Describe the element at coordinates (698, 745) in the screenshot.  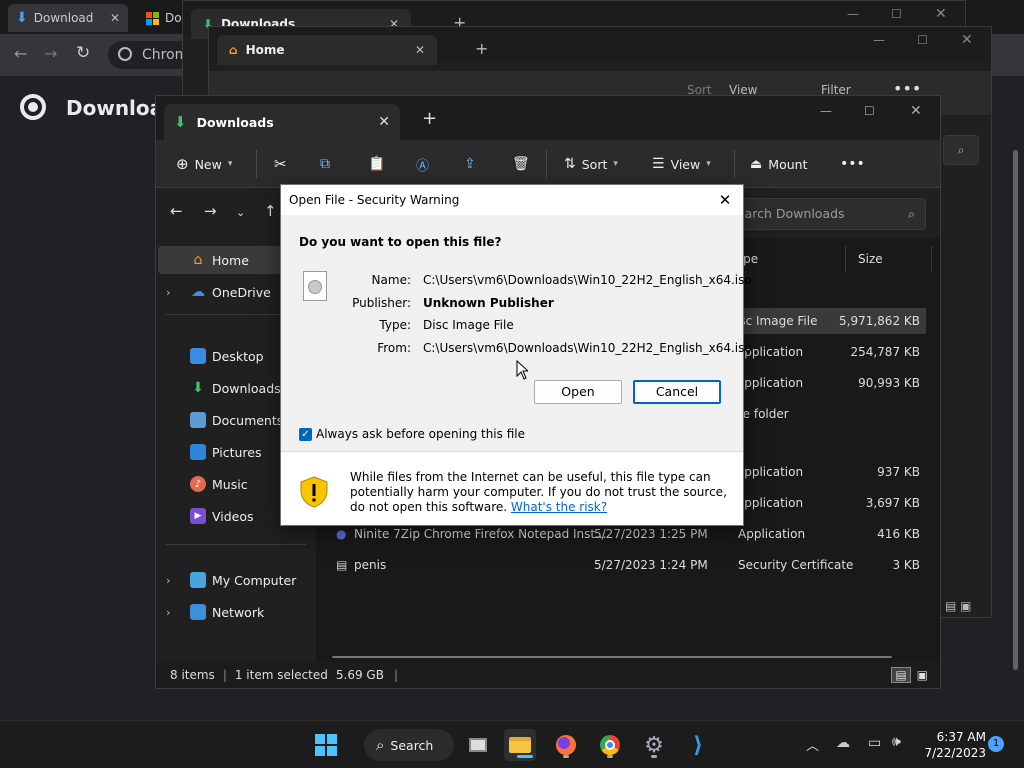
I see `taskbar-vscode: ⟩` at that location.